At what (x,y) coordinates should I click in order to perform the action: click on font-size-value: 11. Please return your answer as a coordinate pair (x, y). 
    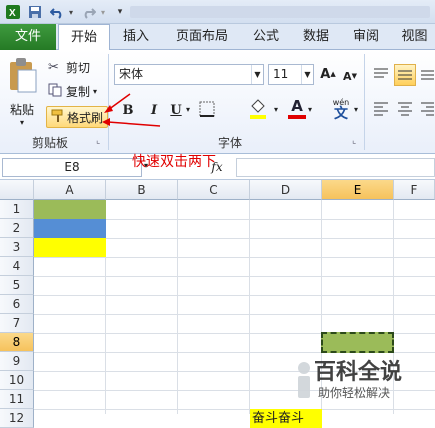
    Looking at the image, I should click on (281, 74).